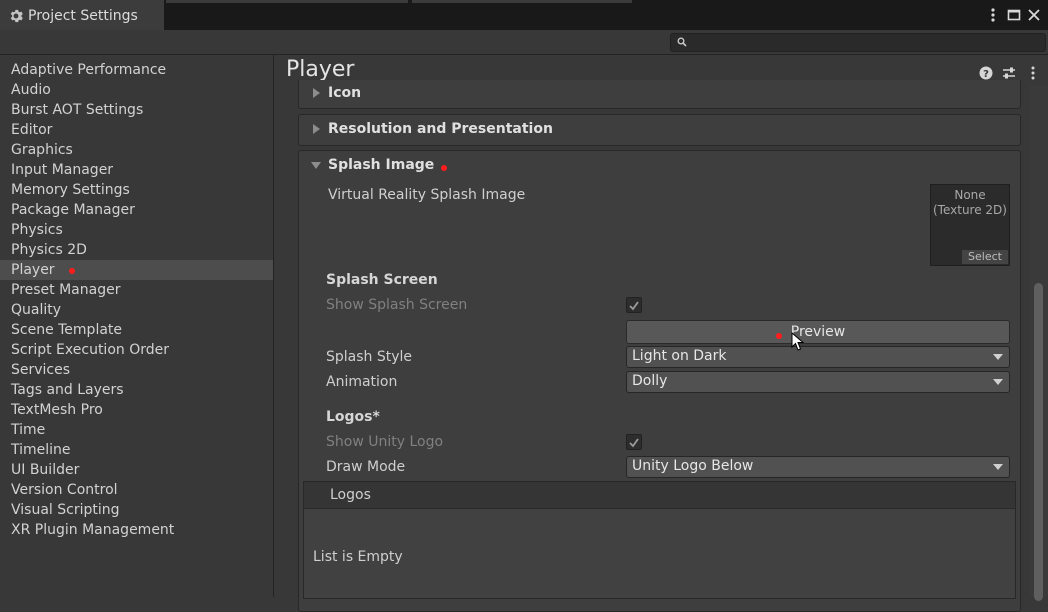 This screenshot has height=612, width=1048. I want to click on logos-list-title: Logos, so click(350, 495).